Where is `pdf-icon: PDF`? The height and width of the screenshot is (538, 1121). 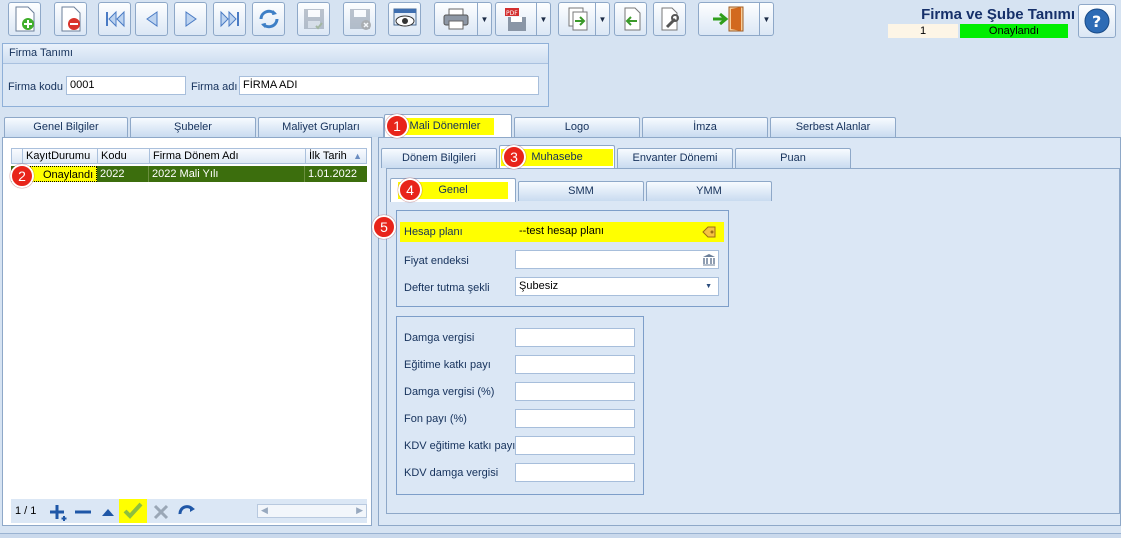 pdf-icon: PDF is located at coordinates (515, 19).